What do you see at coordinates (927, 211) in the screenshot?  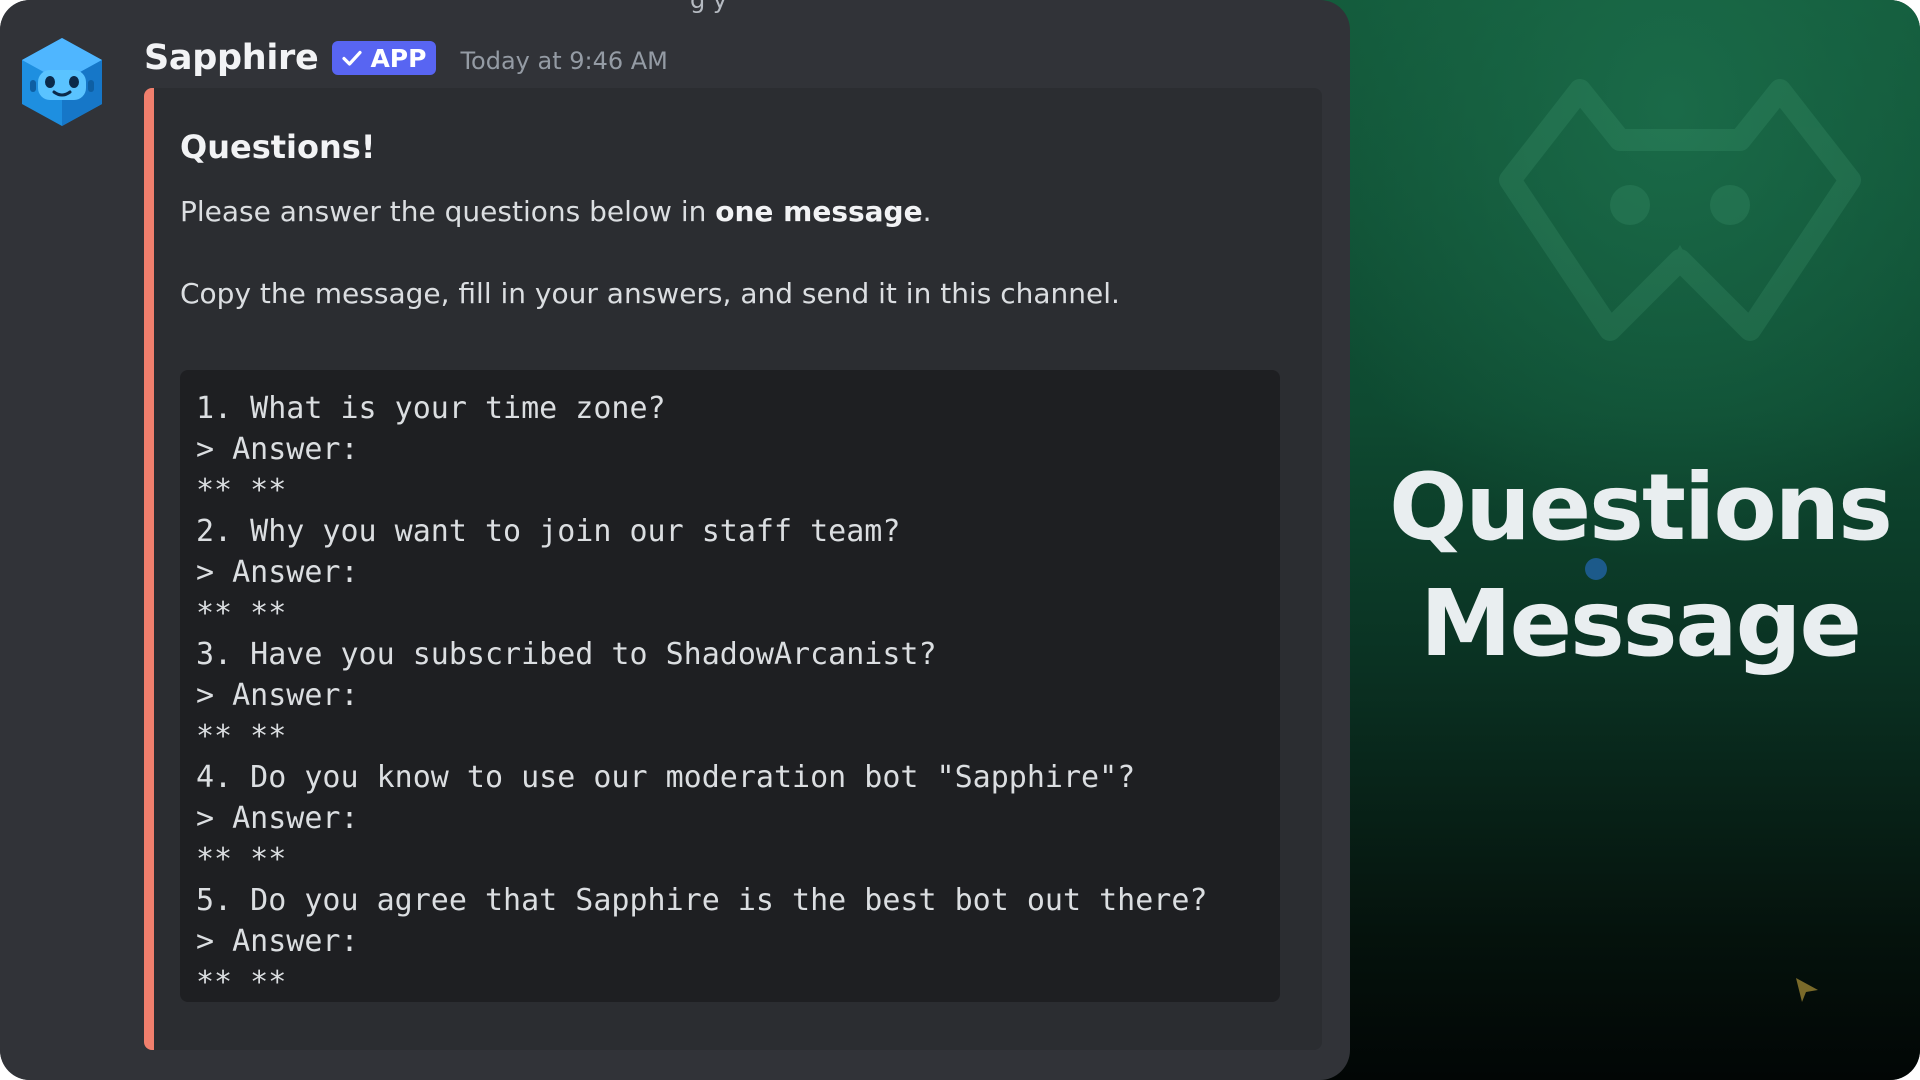 I see `desc-text-end: .` at bounding box center [927, 211].